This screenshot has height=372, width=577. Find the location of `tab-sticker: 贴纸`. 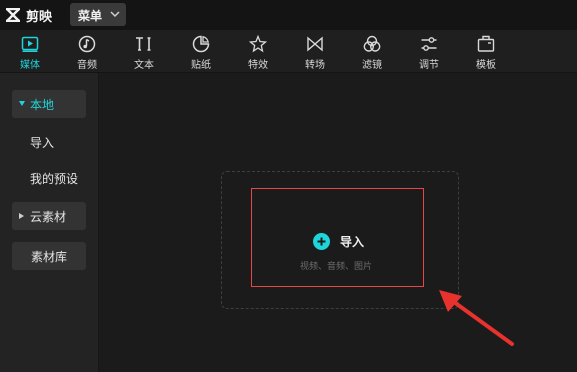

tab-sticker: 贴纸 is located at coordinates (201, 51).